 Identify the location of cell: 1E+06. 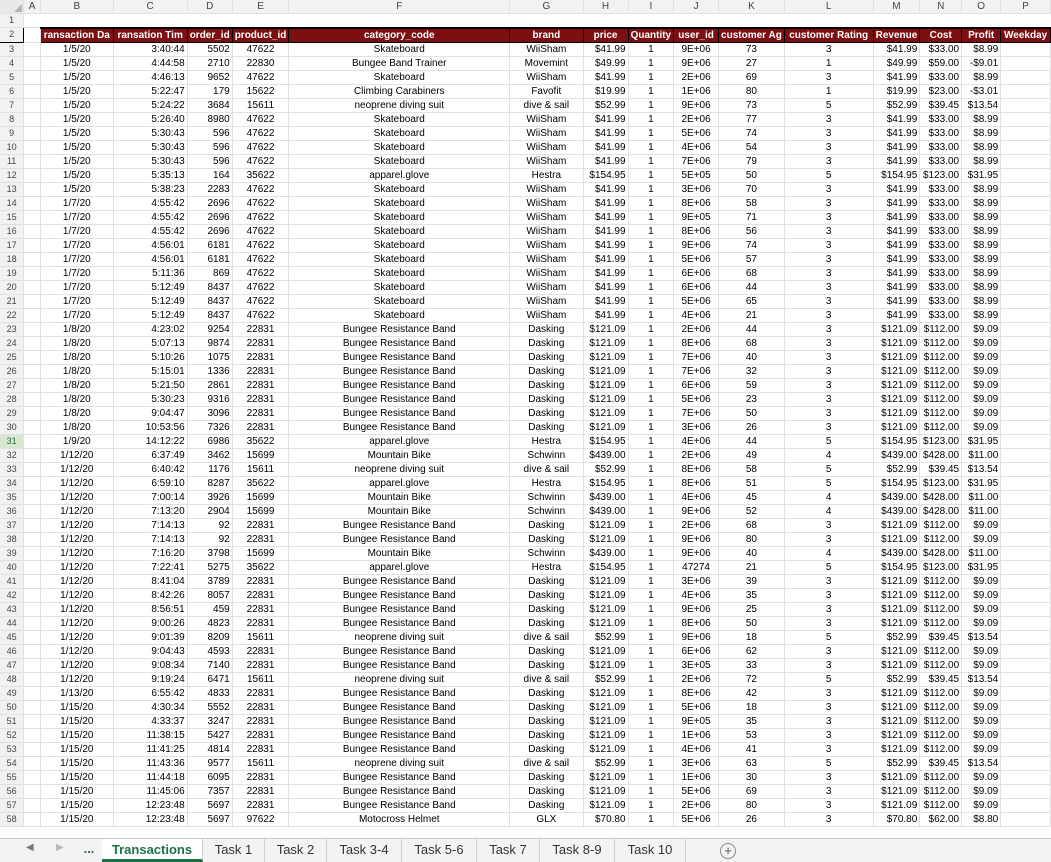
(696, 777).